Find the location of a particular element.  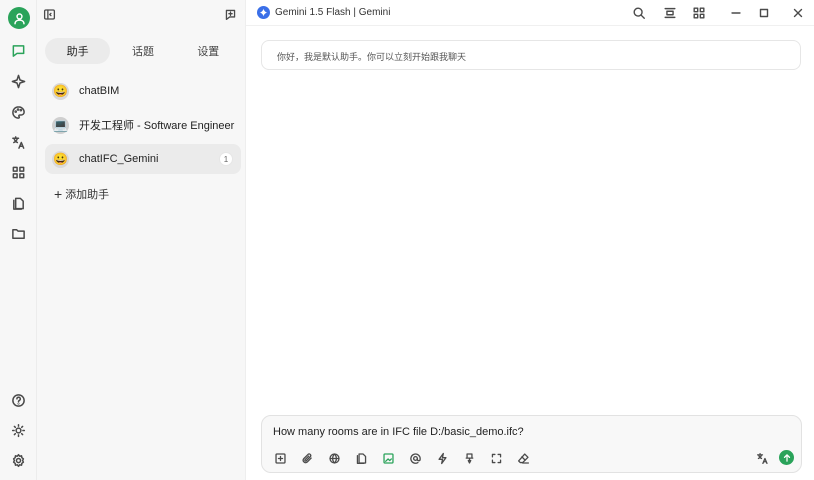

assistant-name: chatBIM is located at coordinates (99, 91).